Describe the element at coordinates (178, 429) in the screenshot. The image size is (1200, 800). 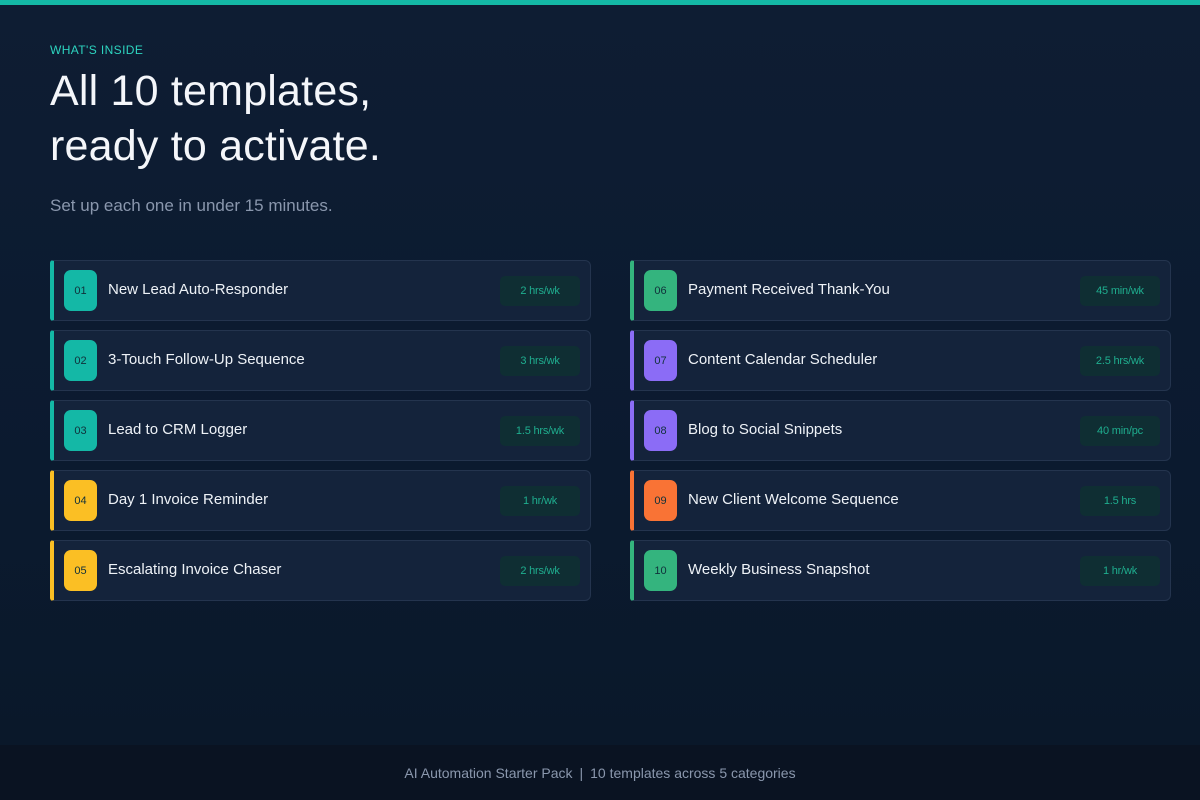
I see `template-name: Lead to CRM Logger` at that location.